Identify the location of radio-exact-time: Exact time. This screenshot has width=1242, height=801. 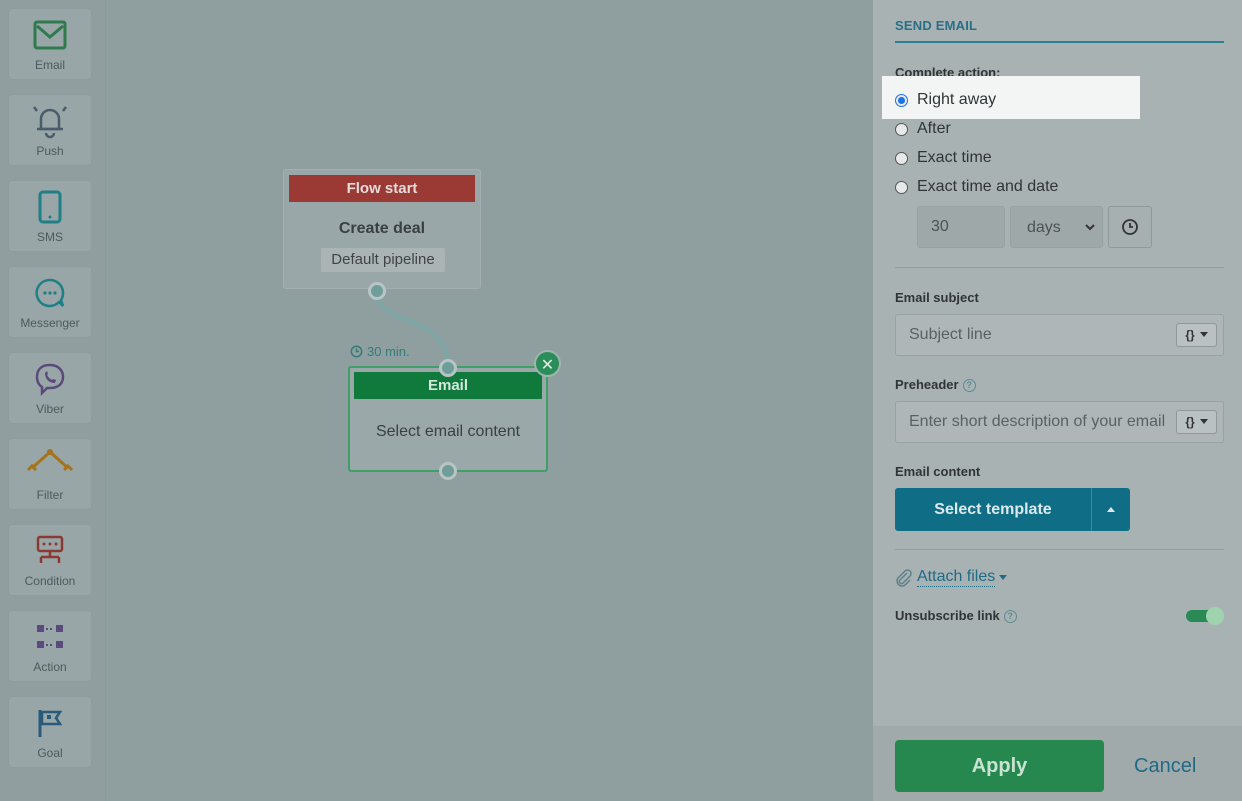
(943, 158).